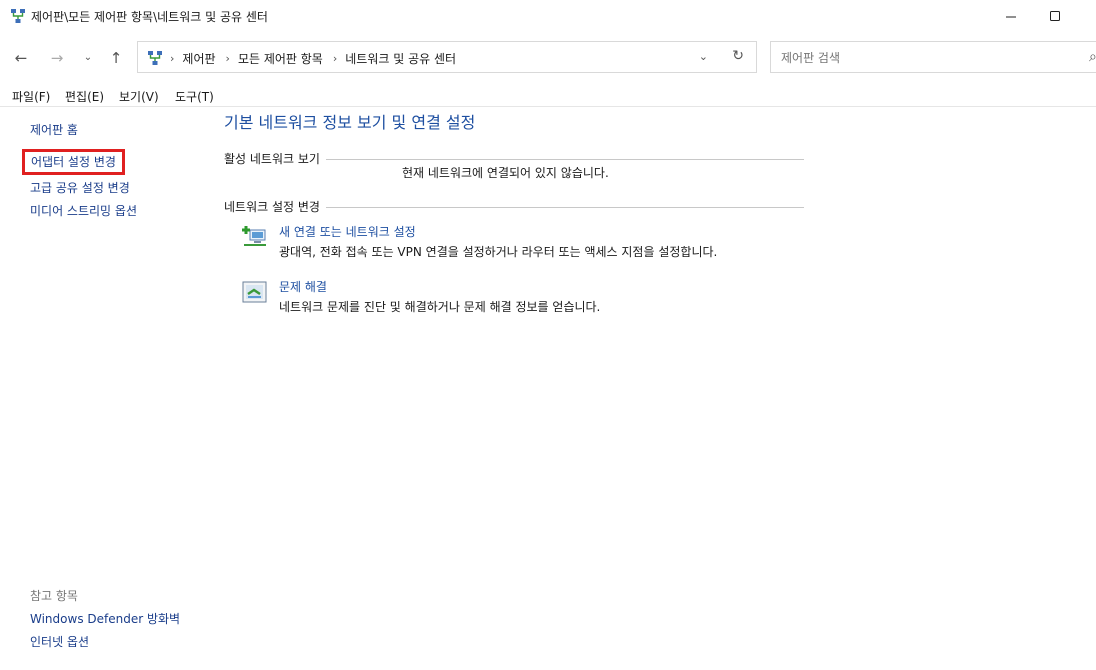 This screenshot has width=1096, height=670. I want to click on back-button: ←, so click(21, 58).